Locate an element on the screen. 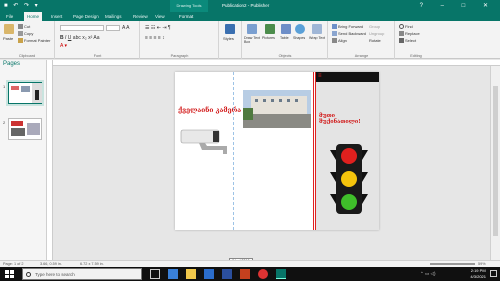 The image size is (500, 281). grow-font-button: A A is located at coordinates (126, 28).